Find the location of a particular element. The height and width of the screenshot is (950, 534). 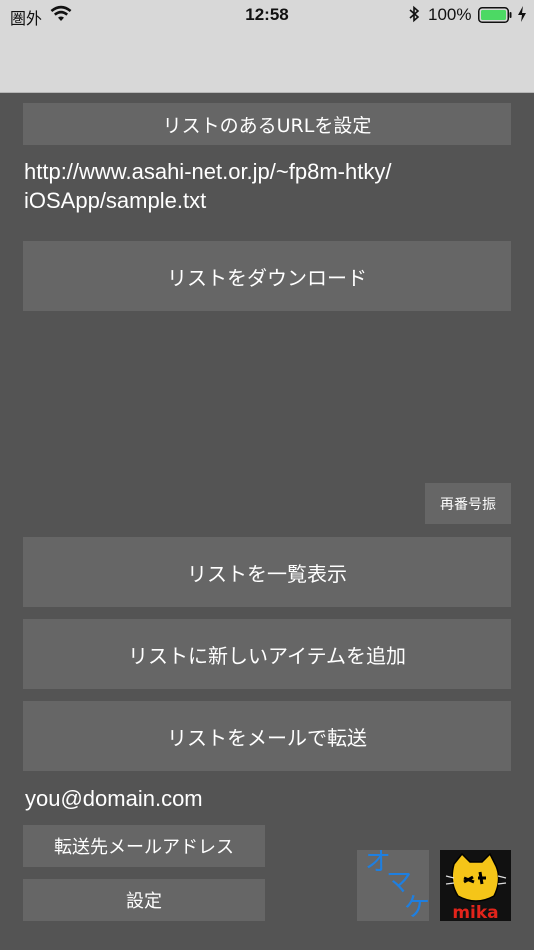

navigation-bar is located at coordinates (267, 62).